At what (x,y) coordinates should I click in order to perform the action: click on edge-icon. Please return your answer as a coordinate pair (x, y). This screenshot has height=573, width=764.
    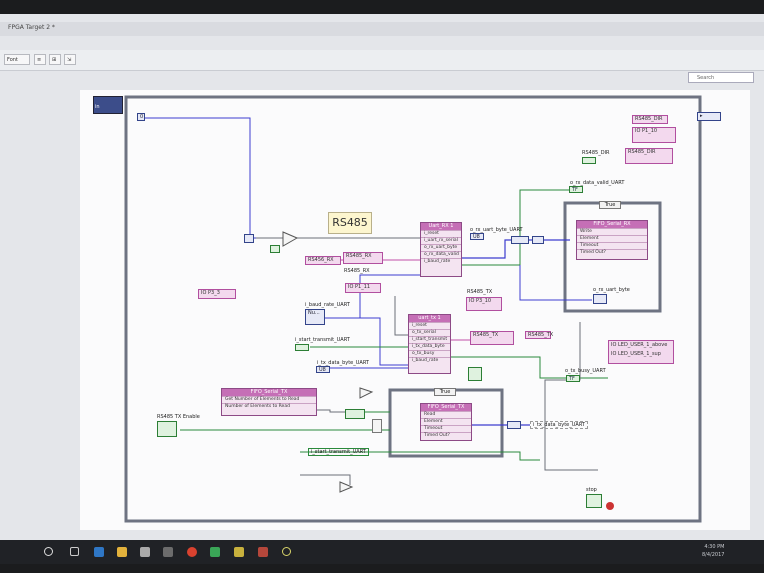
    Looking at the image, I should click on (99, 552).